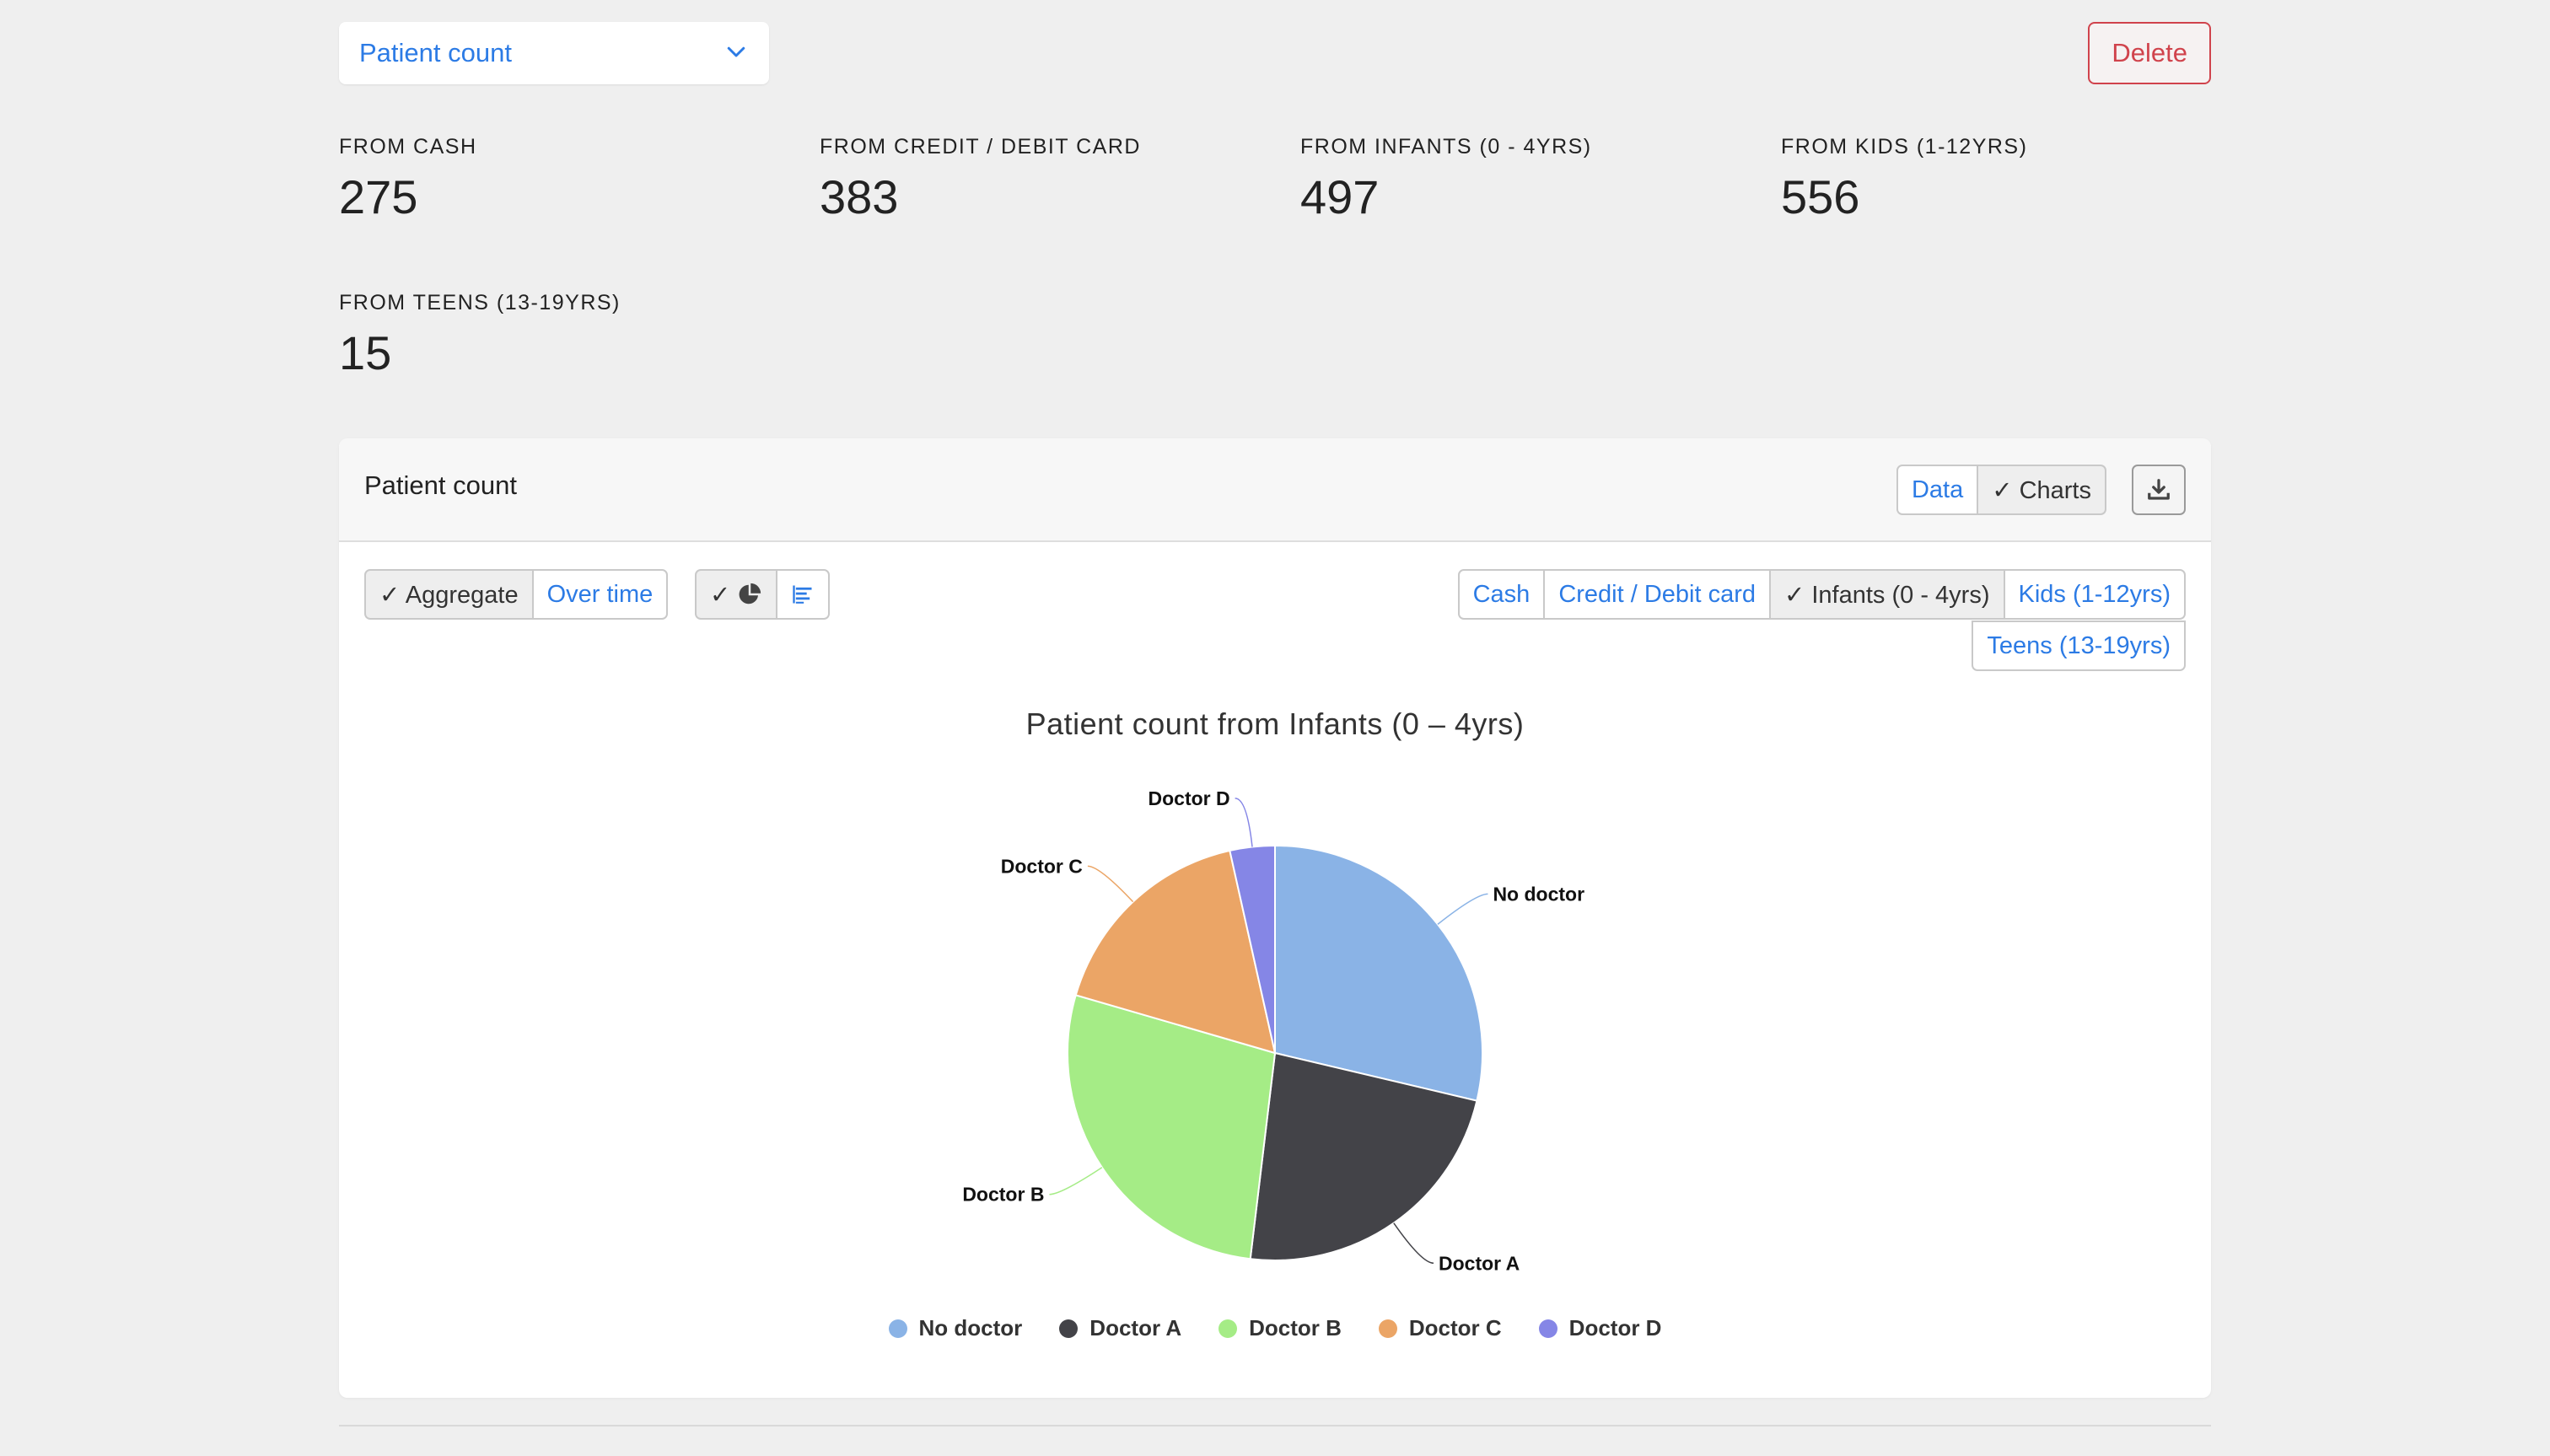  What do you see at coordinates (1820, 196) in the screenshot?
I see `stat-value: 556` at bounding box center [1820, 196].